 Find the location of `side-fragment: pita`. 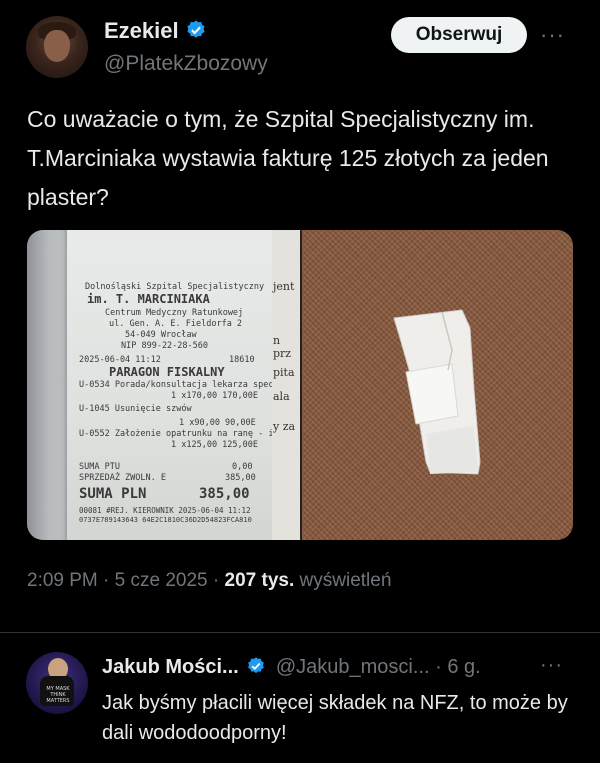

side-fragment: pita is located at coordinates (284, 372).